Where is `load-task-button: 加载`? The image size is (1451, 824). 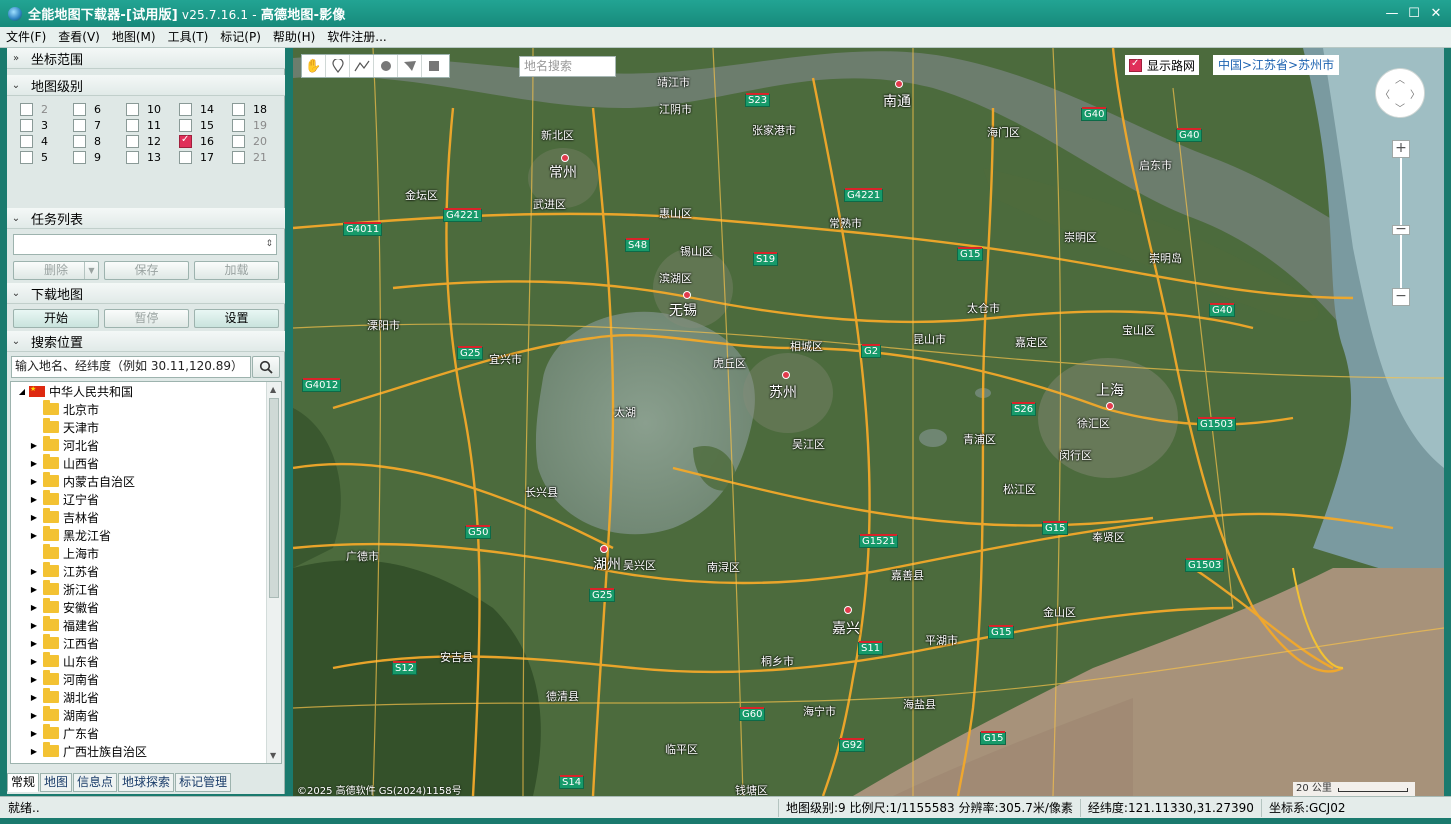 load-task-button: 加载 is located at coordinates (236, 270).